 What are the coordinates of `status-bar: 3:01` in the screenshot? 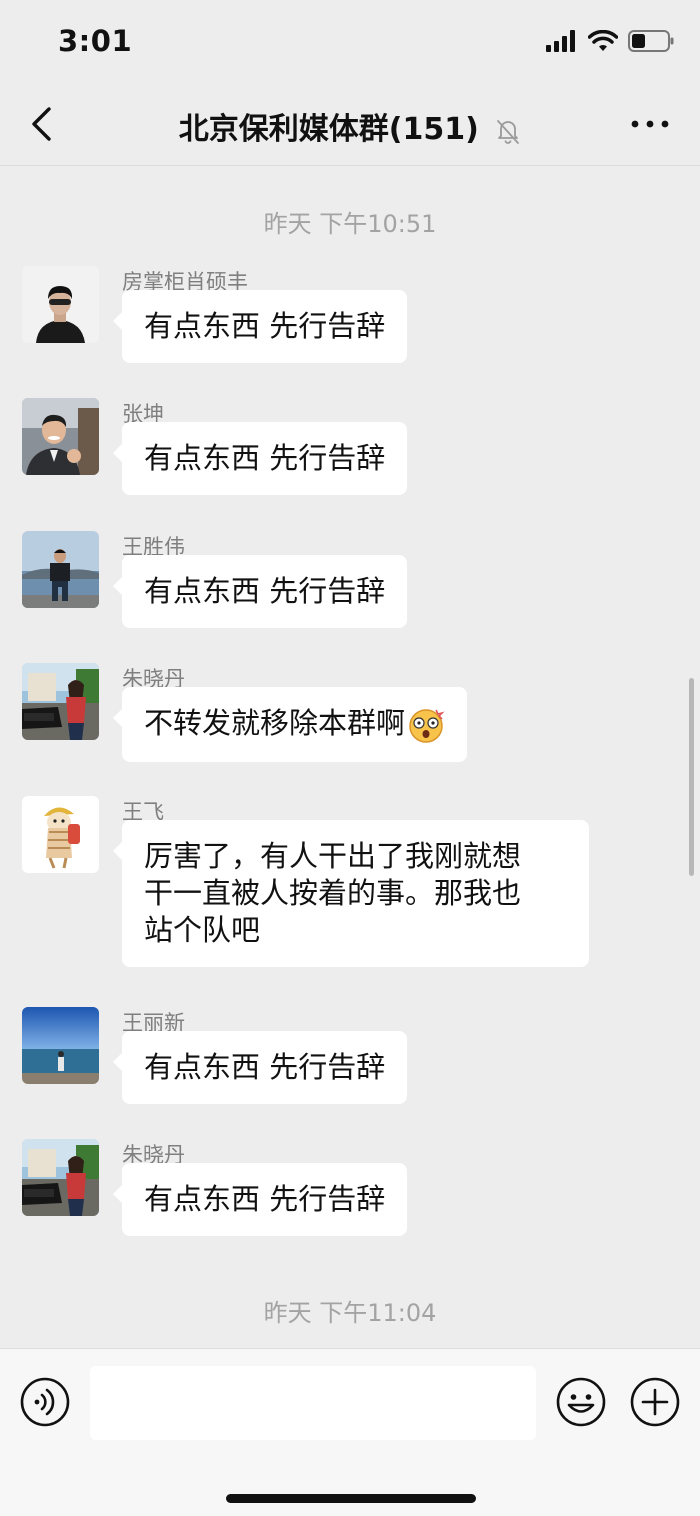 It's located at (350, 43).